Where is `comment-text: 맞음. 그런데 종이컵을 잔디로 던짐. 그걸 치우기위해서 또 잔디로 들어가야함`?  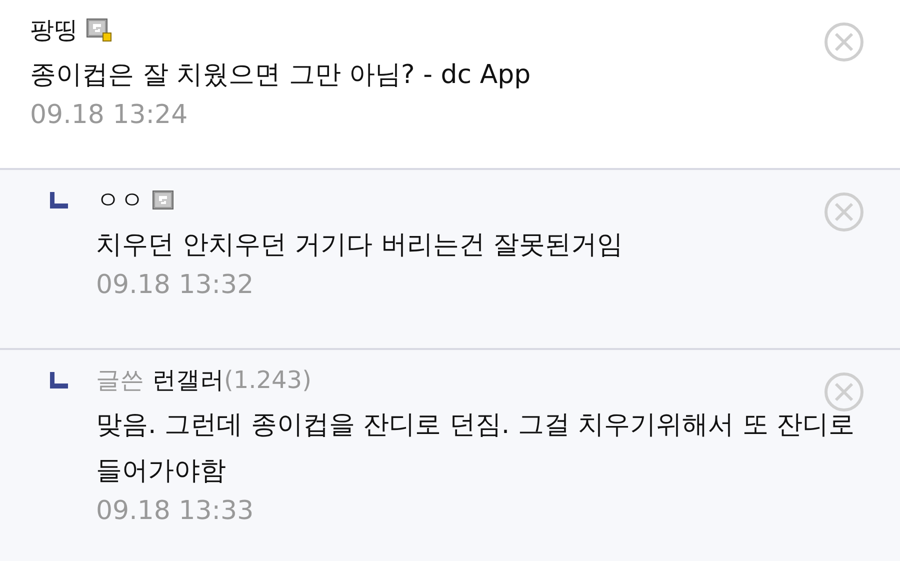 comment-text: 맞음. 그런데 종이컵을 잔디로 던짐. 그걸 치우기위해서 또 잔디로 들어가야함 is located at coordinates (476, 448).